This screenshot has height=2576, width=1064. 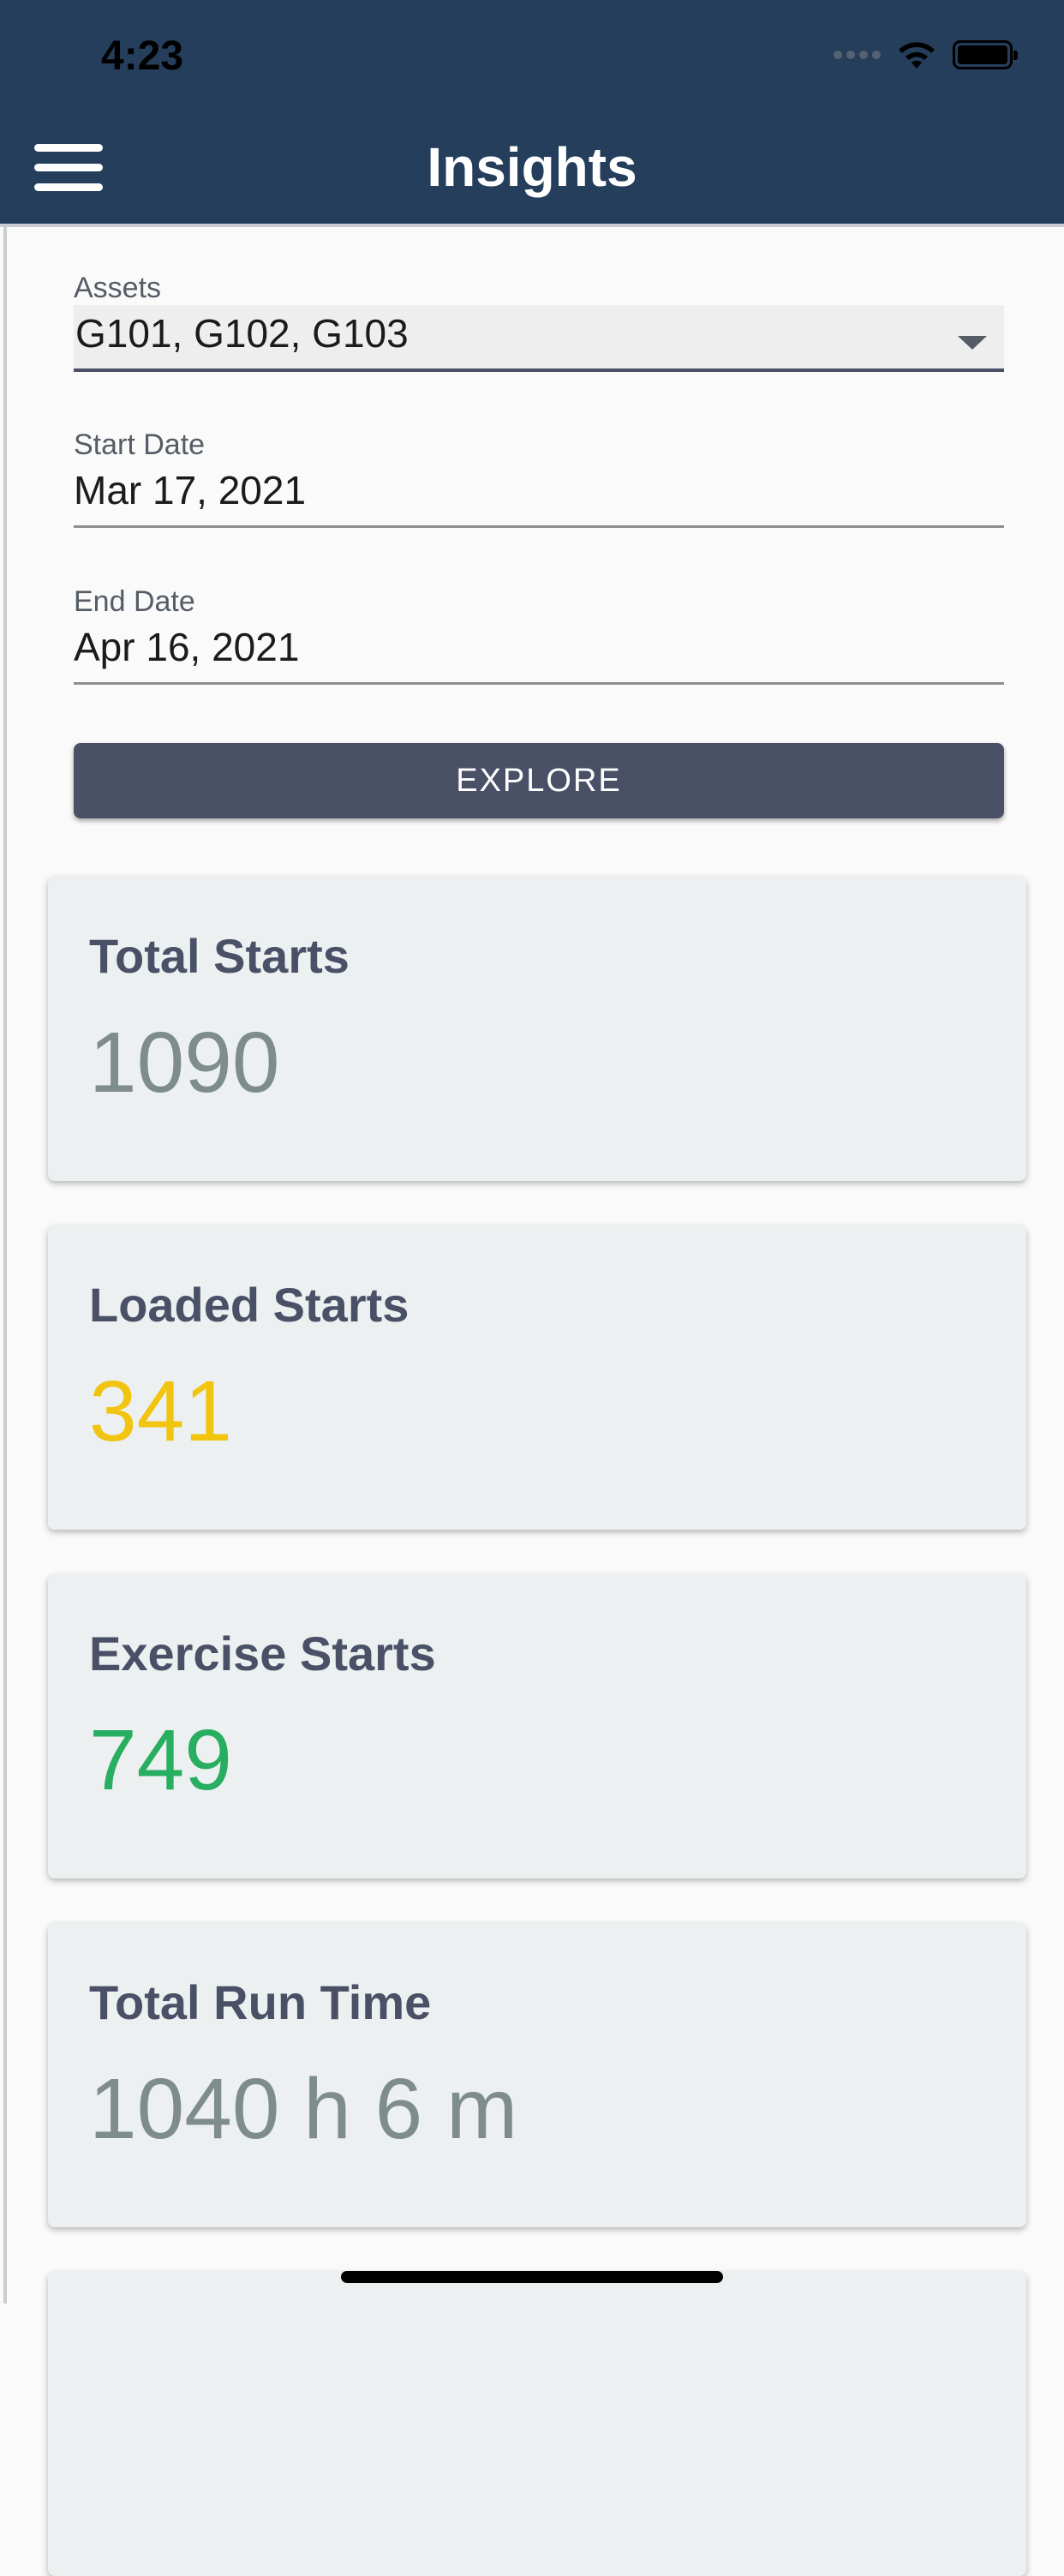 I want to click on explore-button: EXPLORE, so click(x=539, y=780).